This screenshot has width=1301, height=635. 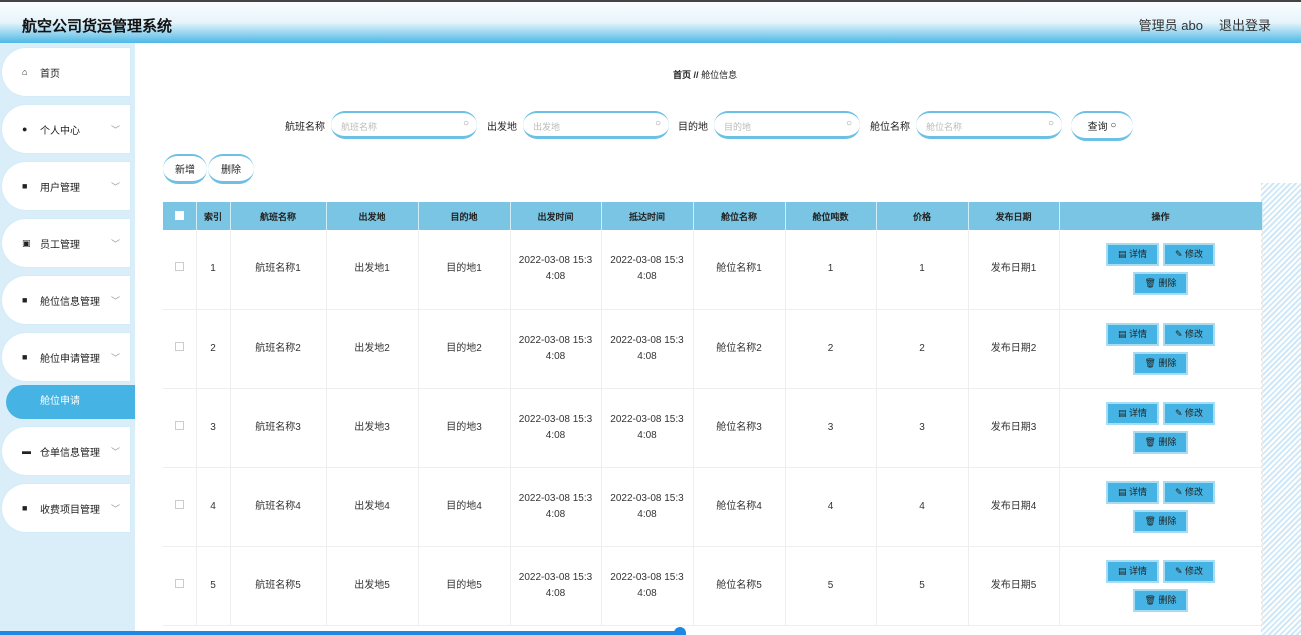 I want to click on table-cell: 航班名称2, so click(x=278, y=349).